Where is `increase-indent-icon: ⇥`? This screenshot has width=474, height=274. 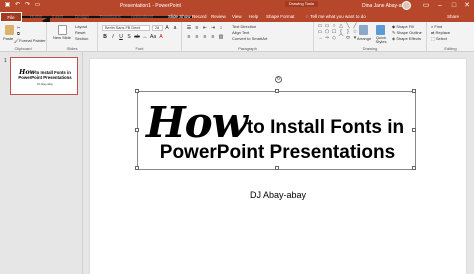
increase-indent-icon: ⇥ is located at coordinates (213, 28).